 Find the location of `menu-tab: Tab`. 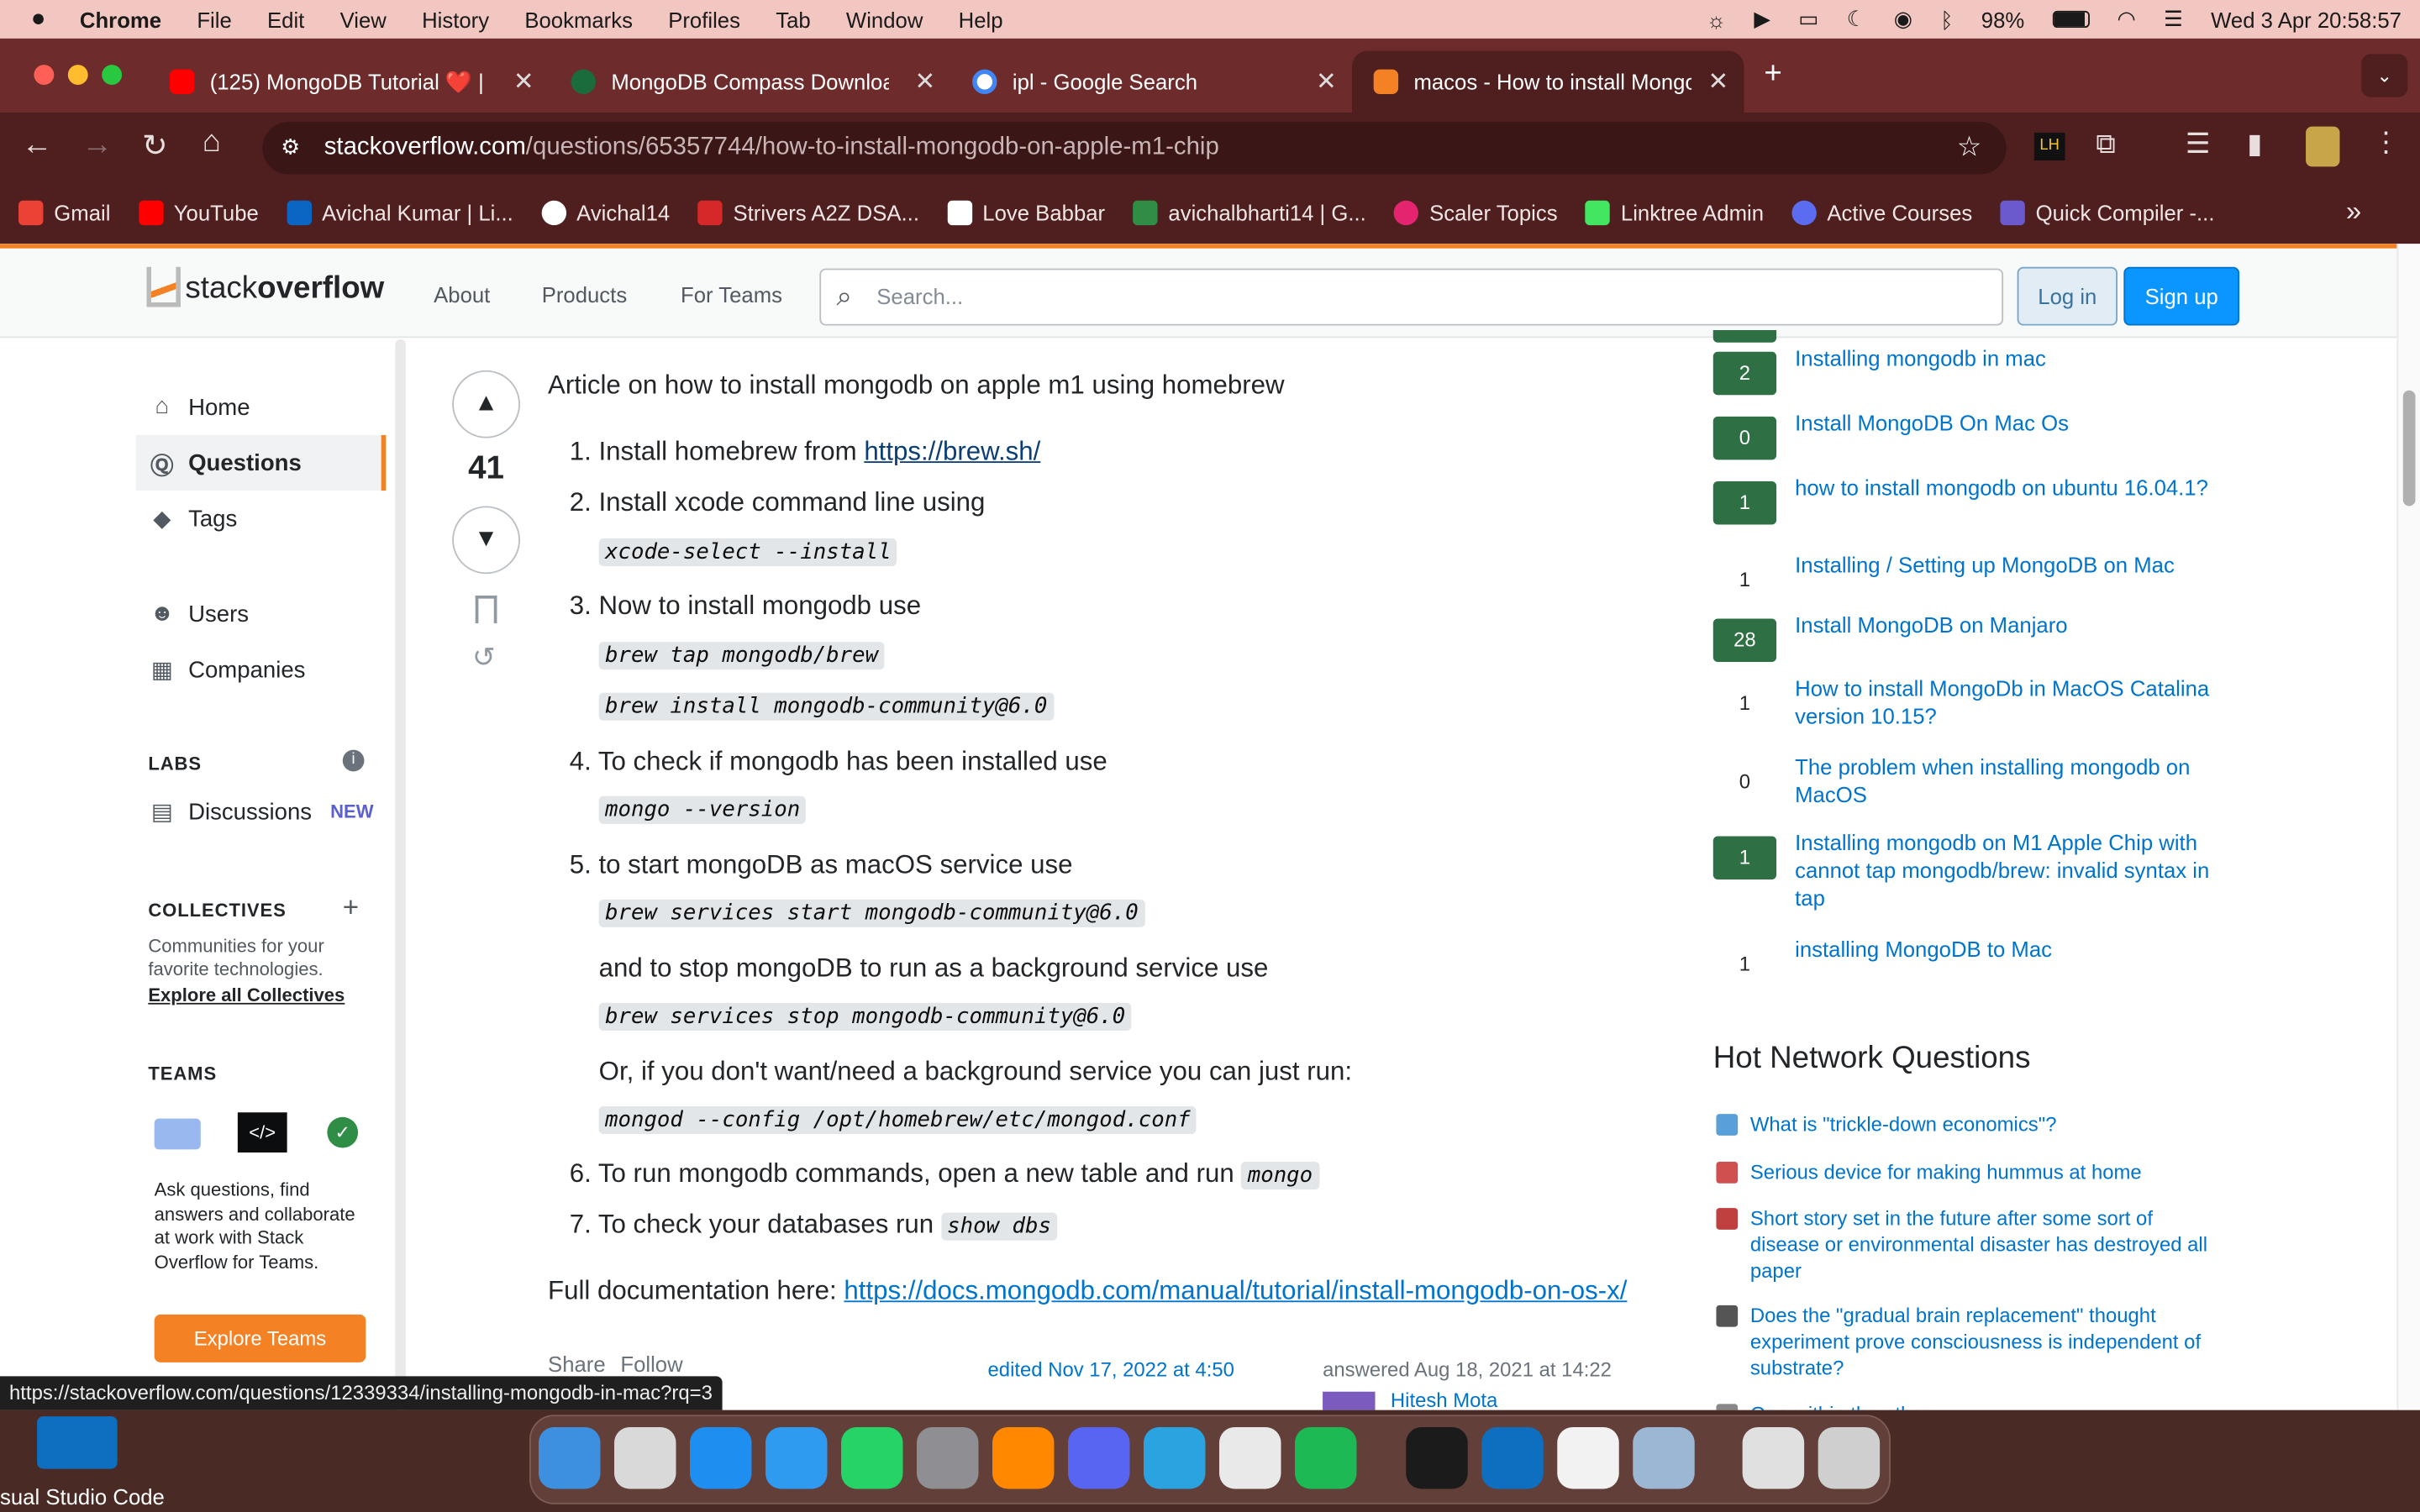

menu-tab: Tab is located at coordinates (793, 19).